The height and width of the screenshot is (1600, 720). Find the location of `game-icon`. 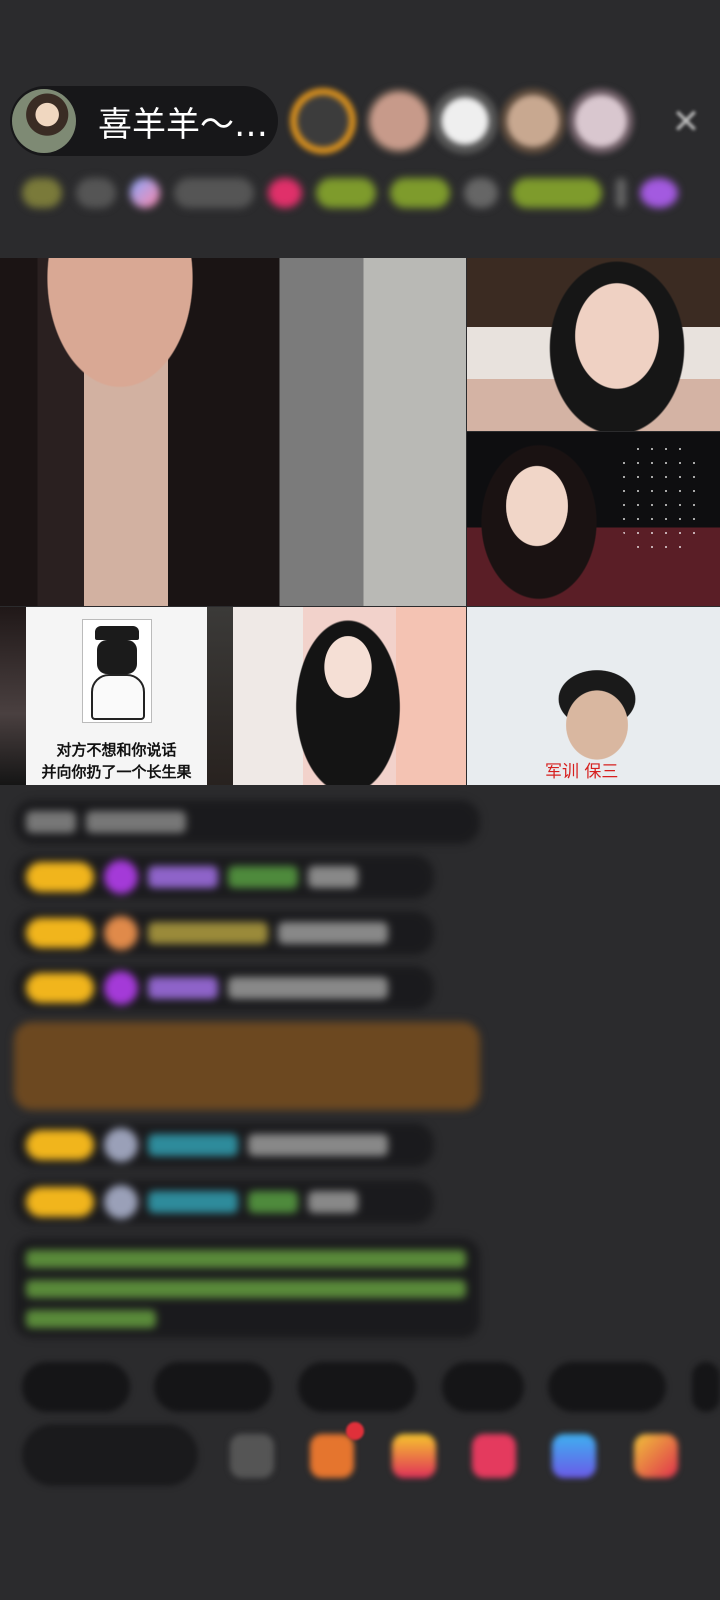

game-icon is located at coordinates (574, 1456).